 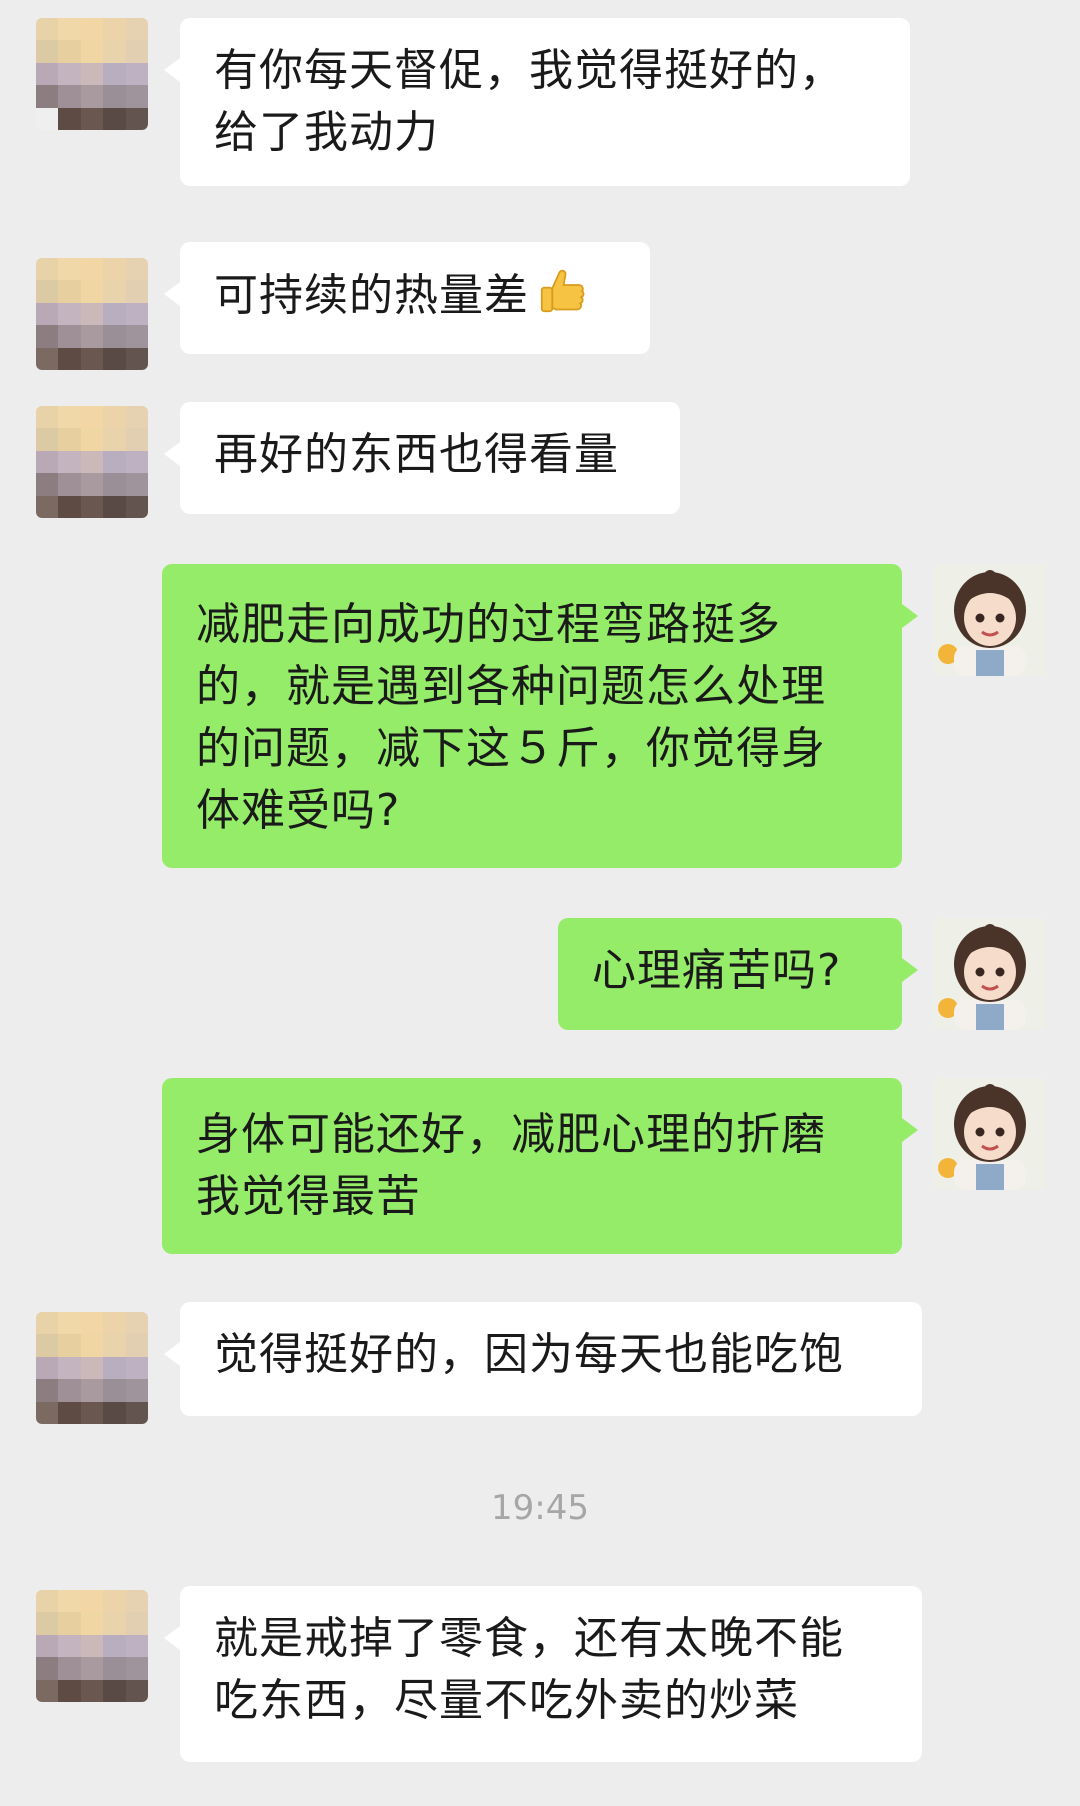 What do you see at coordinates (529, 101) in the screenshot?
I see `message-text: 有你每天督促，我觉得挺好的，给了我动力` at bounding box center [529, 101].